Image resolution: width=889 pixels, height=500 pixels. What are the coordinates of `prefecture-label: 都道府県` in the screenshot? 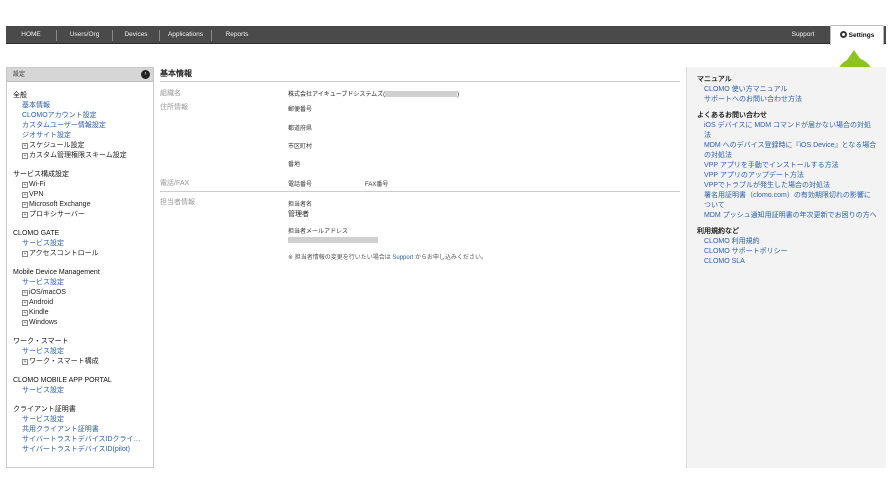 It's located at (300, 129).